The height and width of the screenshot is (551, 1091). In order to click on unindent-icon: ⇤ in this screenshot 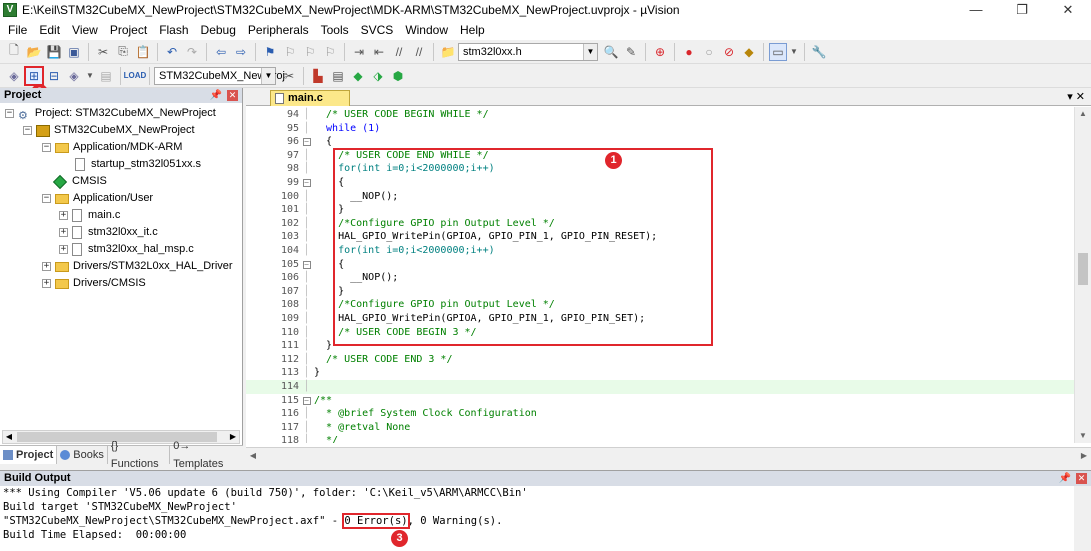, I will do `click(379, 52)`.